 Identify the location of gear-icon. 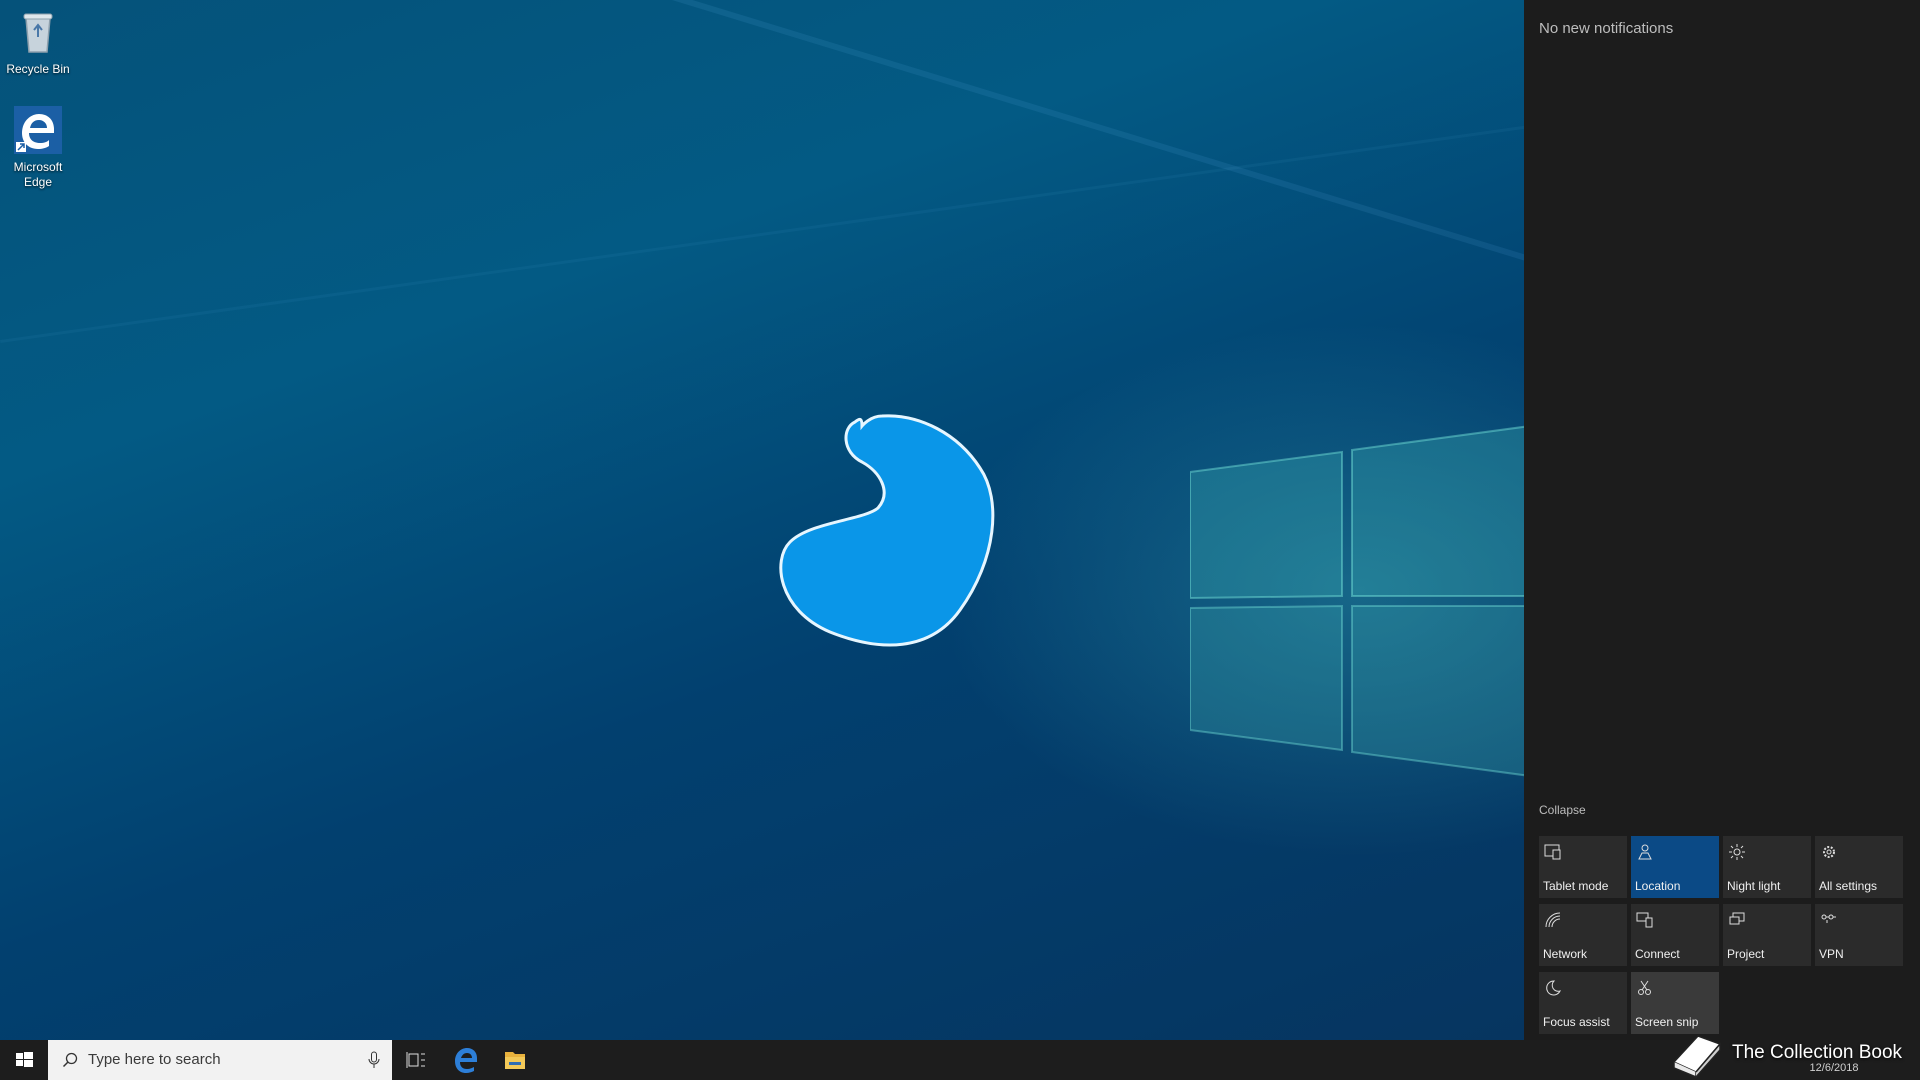
(1829, 852).